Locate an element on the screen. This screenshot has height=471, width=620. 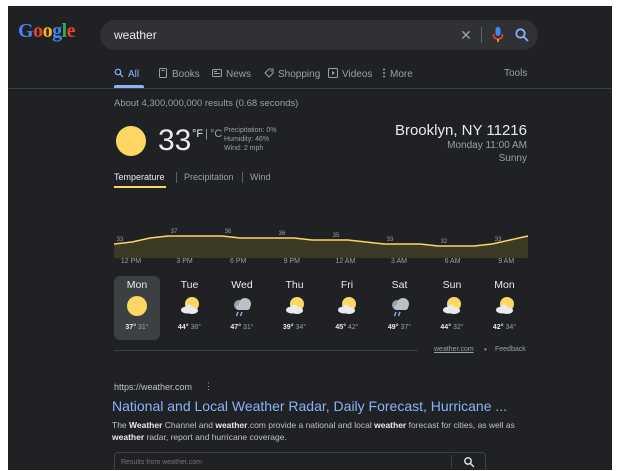
tab-precipitation: Precipitation is located at coordinates (209, 177).